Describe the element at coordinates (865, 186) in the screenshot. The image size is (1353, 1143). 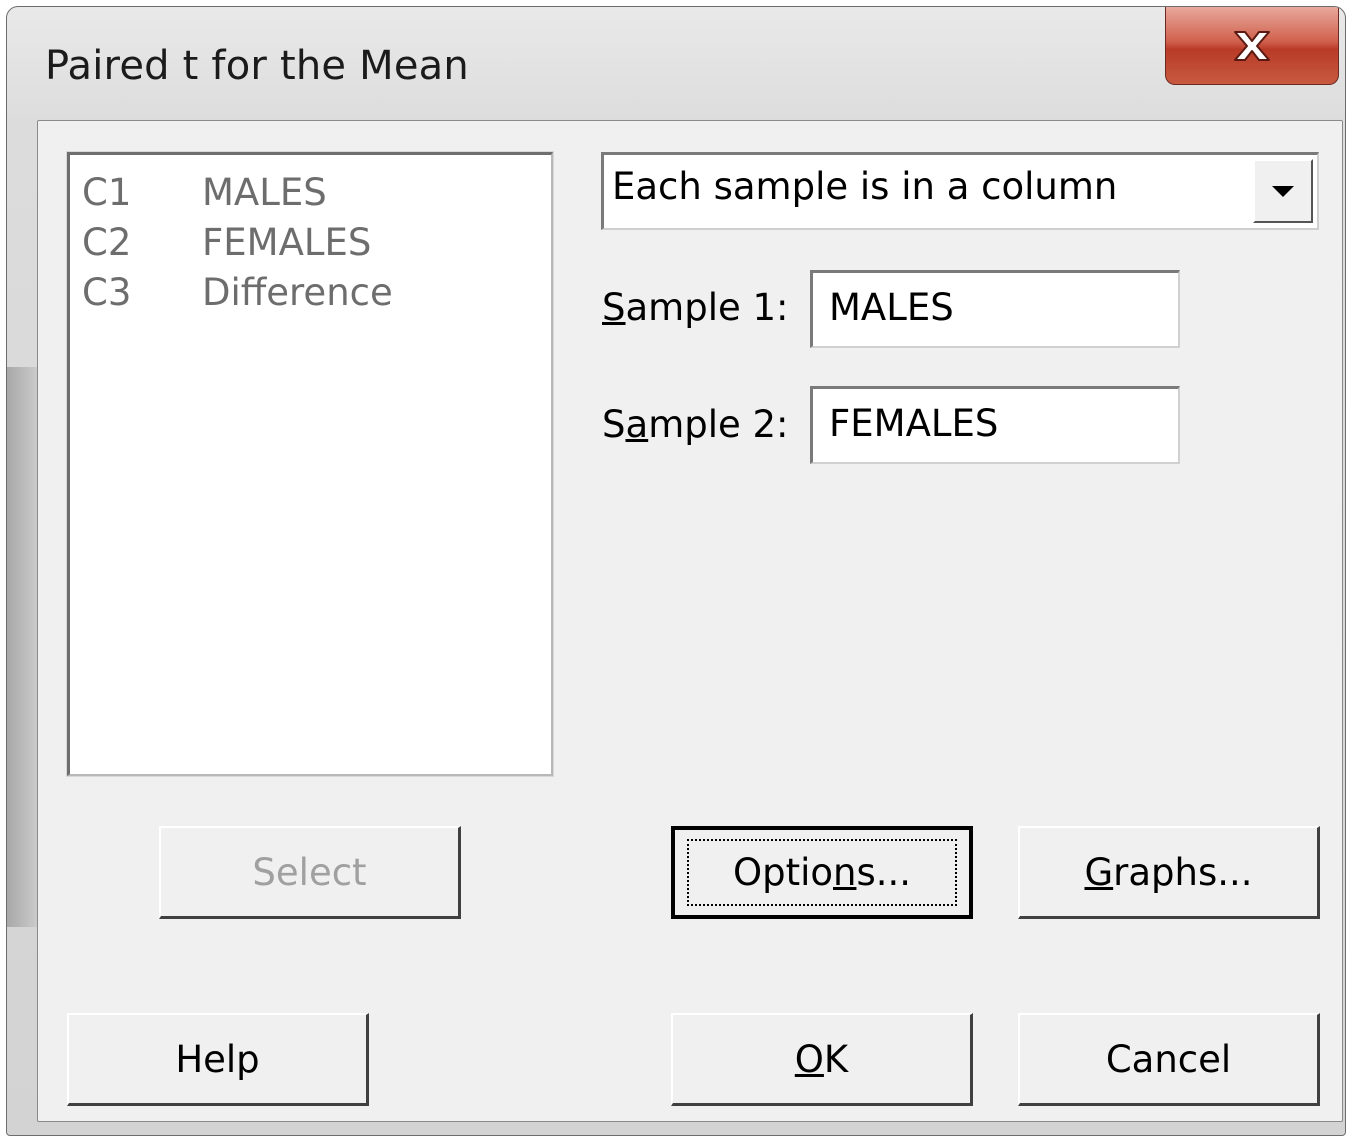
I see `sample-layout-value: Each sample is in a column` at that location.